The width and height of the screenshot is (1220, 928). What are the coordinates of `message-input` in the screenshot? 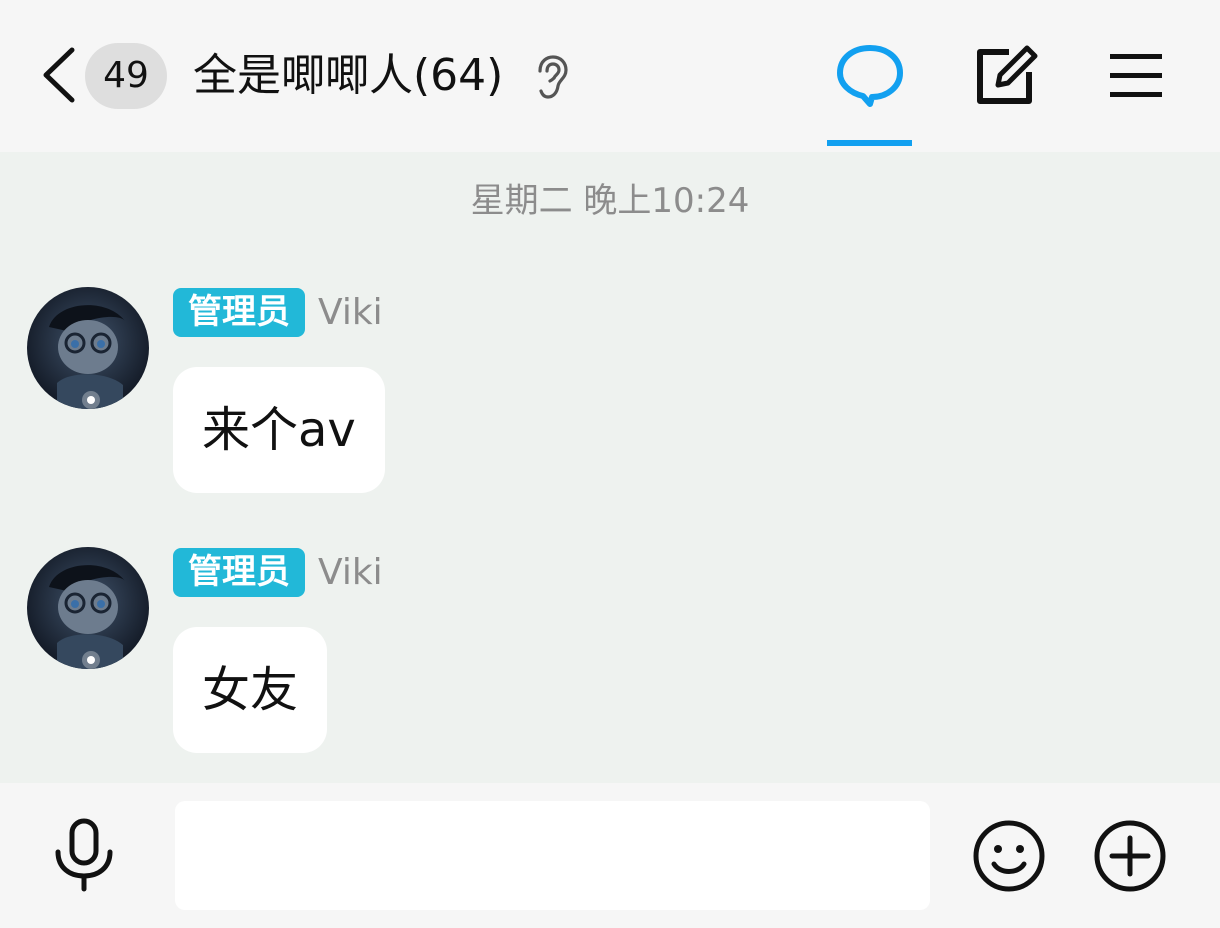 It's located at (552, 855).